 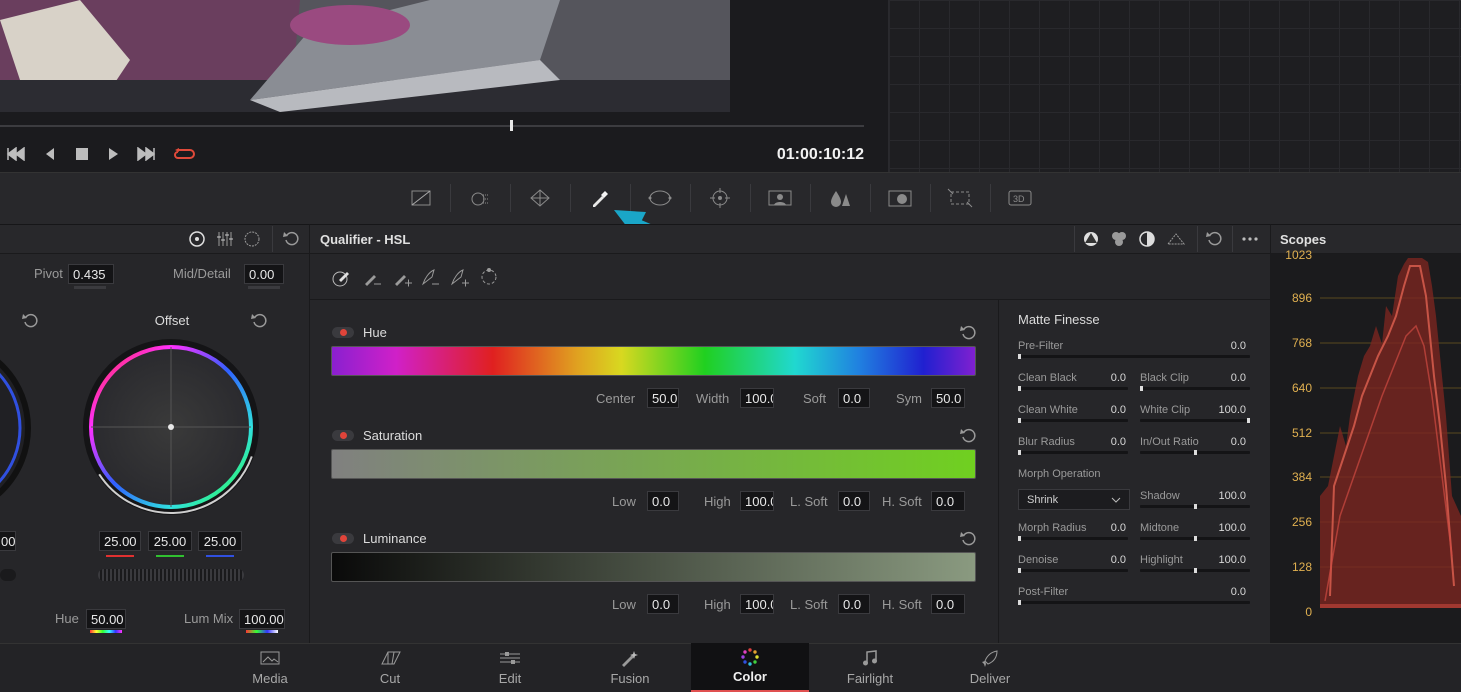 What do you see at coordinates (1134, 356) in the screenshot?
I see `prefilter-slider` at bounding box center [1134, 356].